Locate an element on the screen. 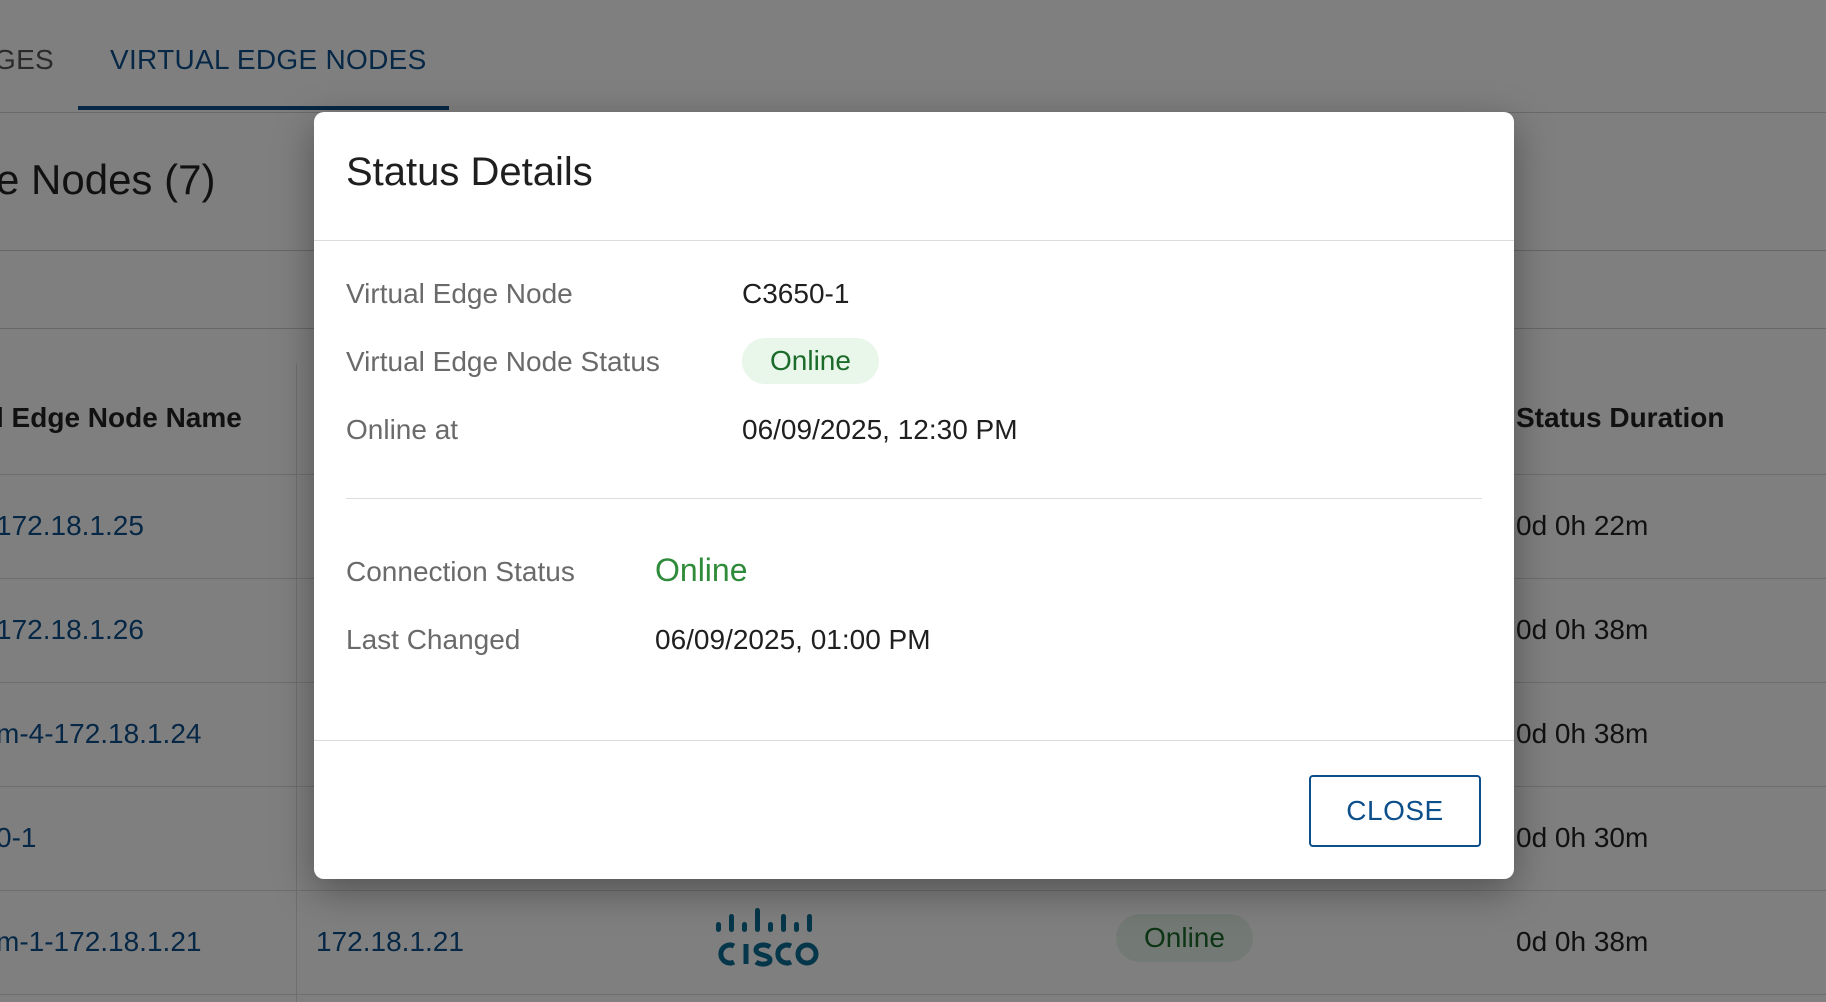  online-at-label: Online at is located at coordinates (402, 429).